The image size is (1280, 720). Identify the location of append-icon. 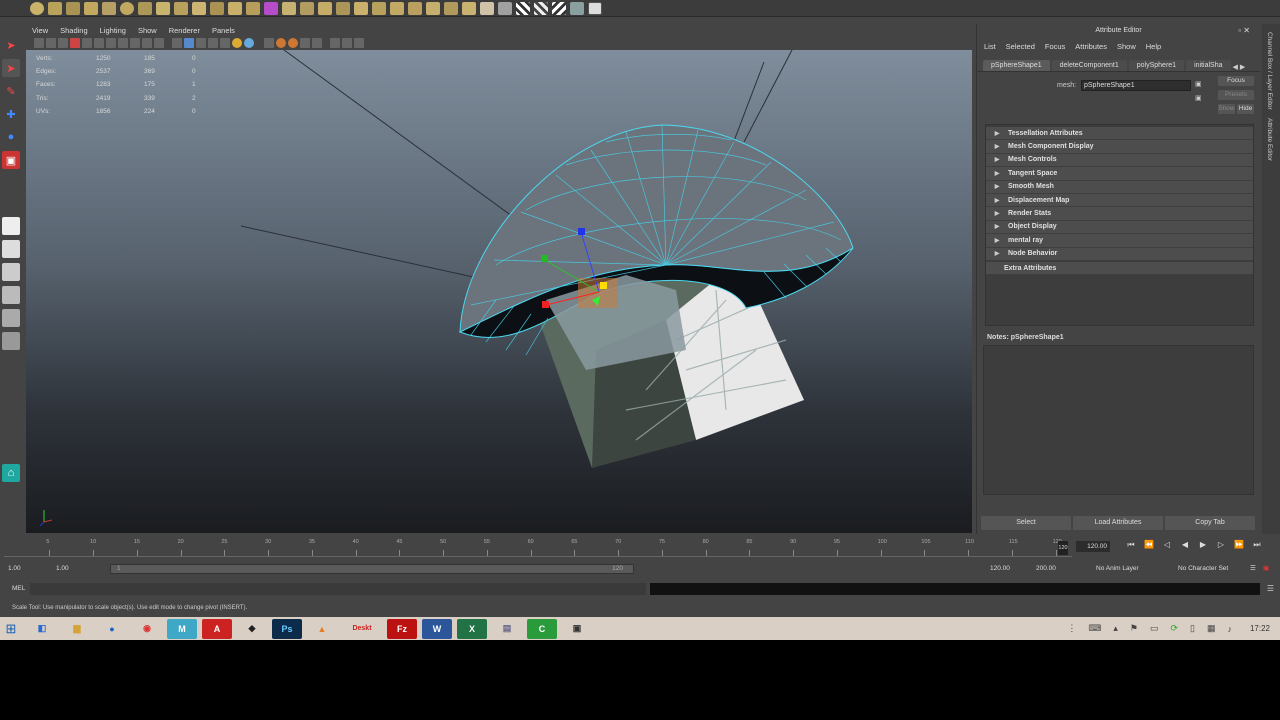
(325, 8).